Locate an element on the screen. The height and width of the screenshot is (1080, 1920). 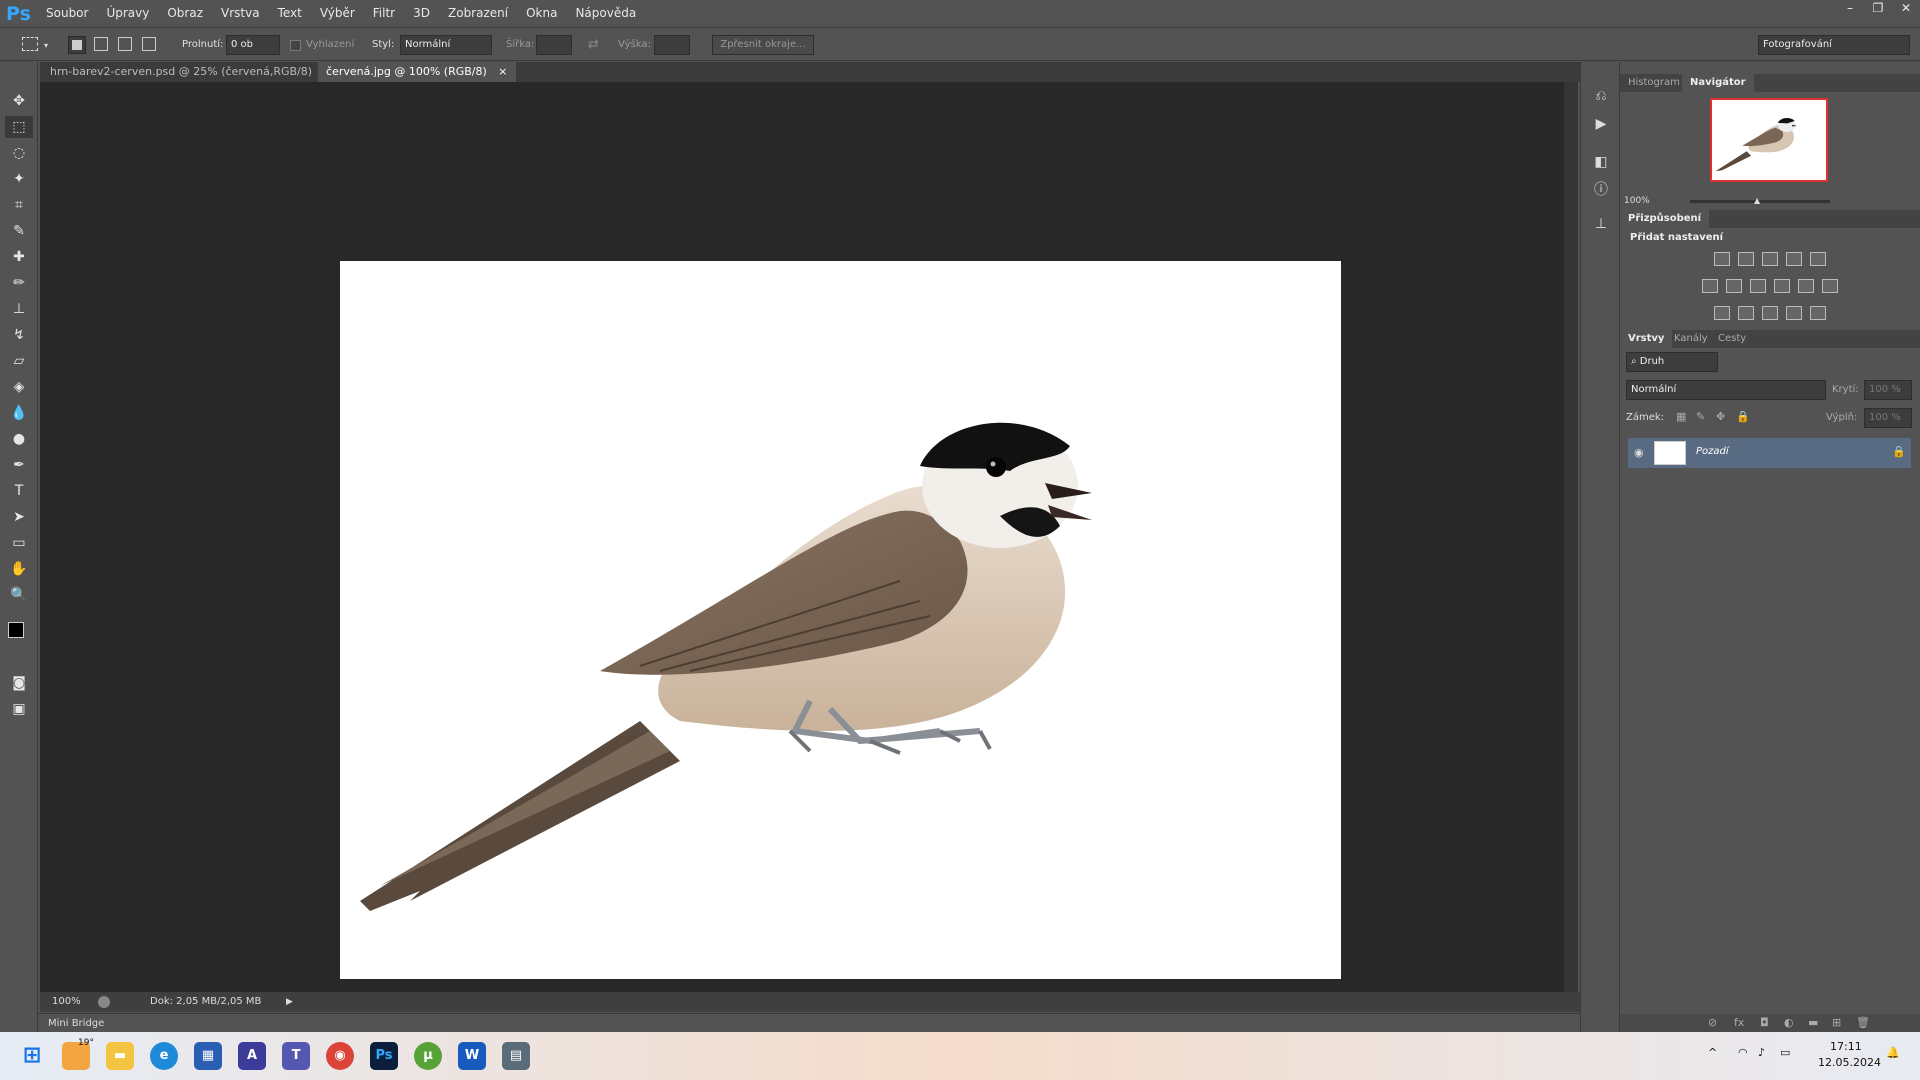
gradient-map-icon is located at coordinates (1818, 313).